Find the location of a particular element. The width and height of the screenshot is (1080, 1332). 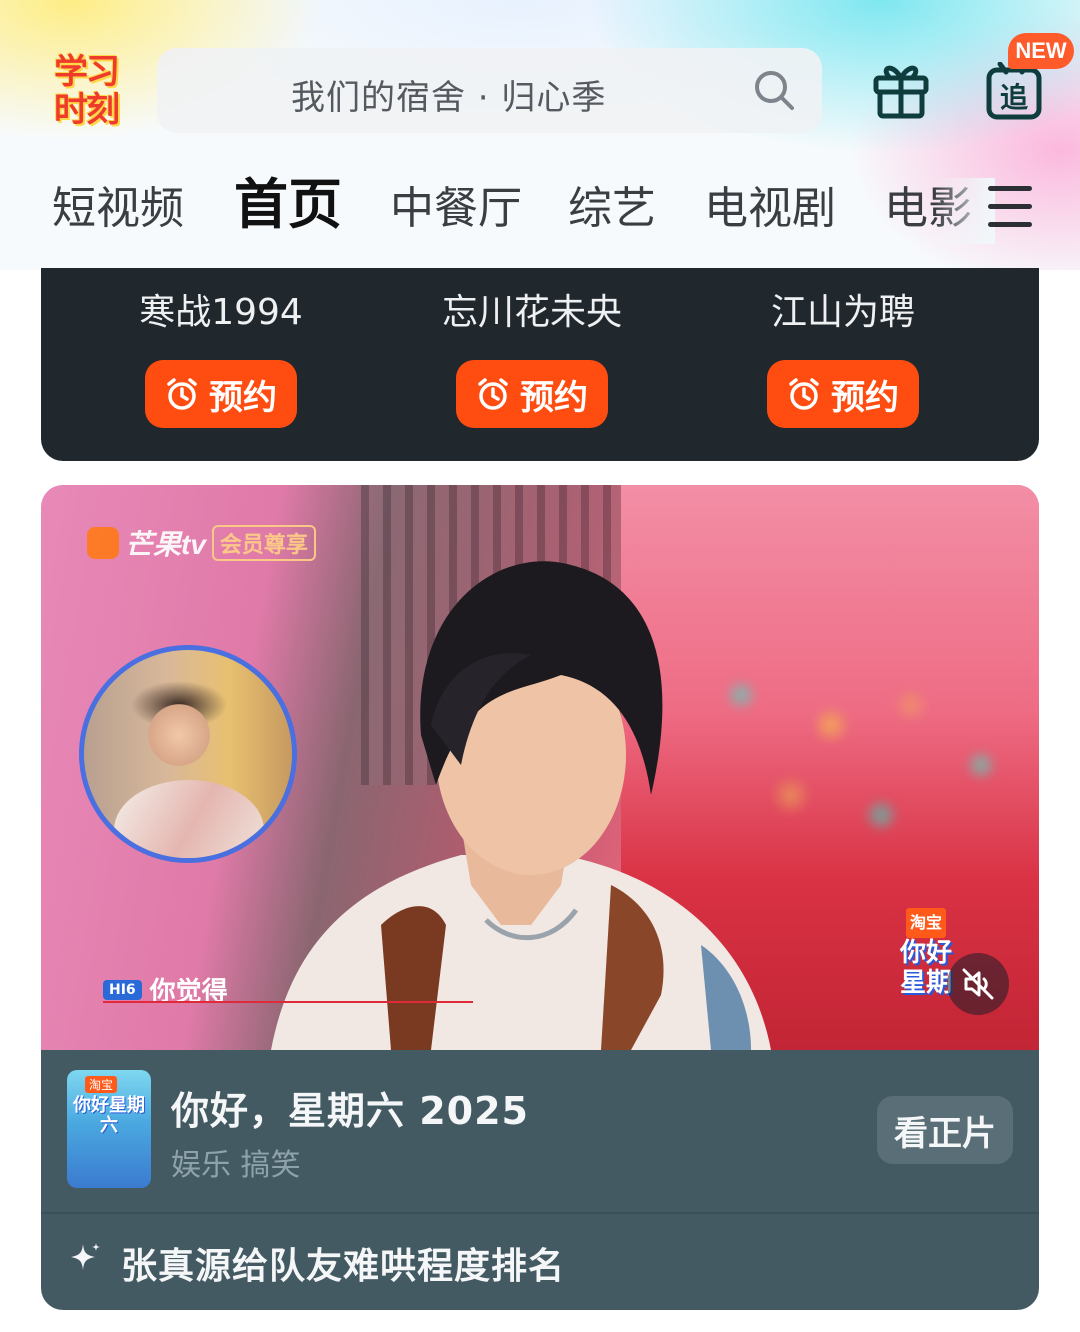

subtitle-underline is located at coordinates (288, 1002).